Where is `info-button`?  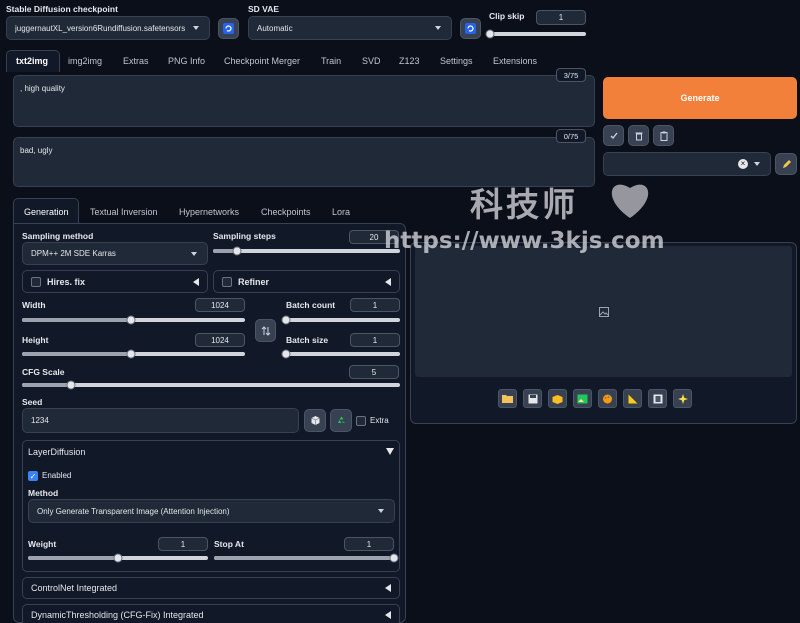
info-button is located at coordinates (657, 398).